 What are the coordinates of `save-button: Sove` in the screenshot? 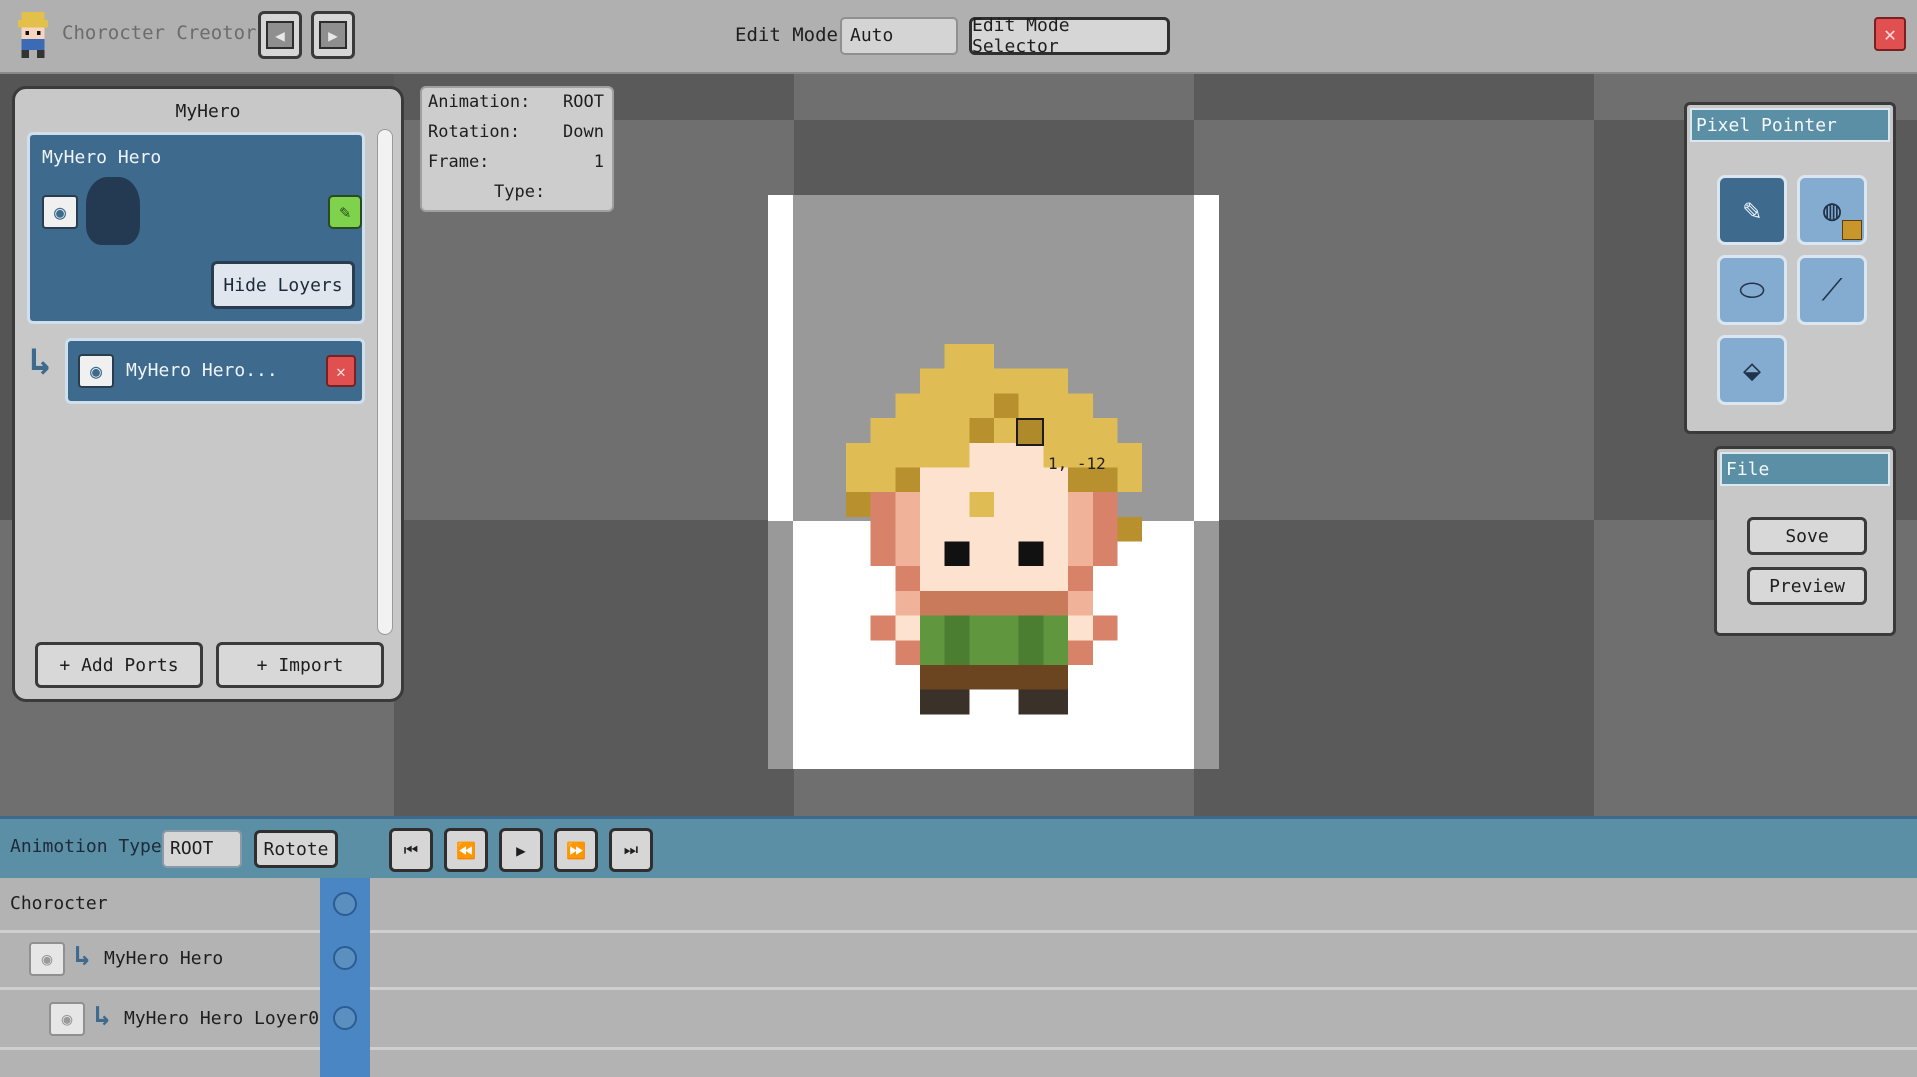 It's located at (1807, 536).